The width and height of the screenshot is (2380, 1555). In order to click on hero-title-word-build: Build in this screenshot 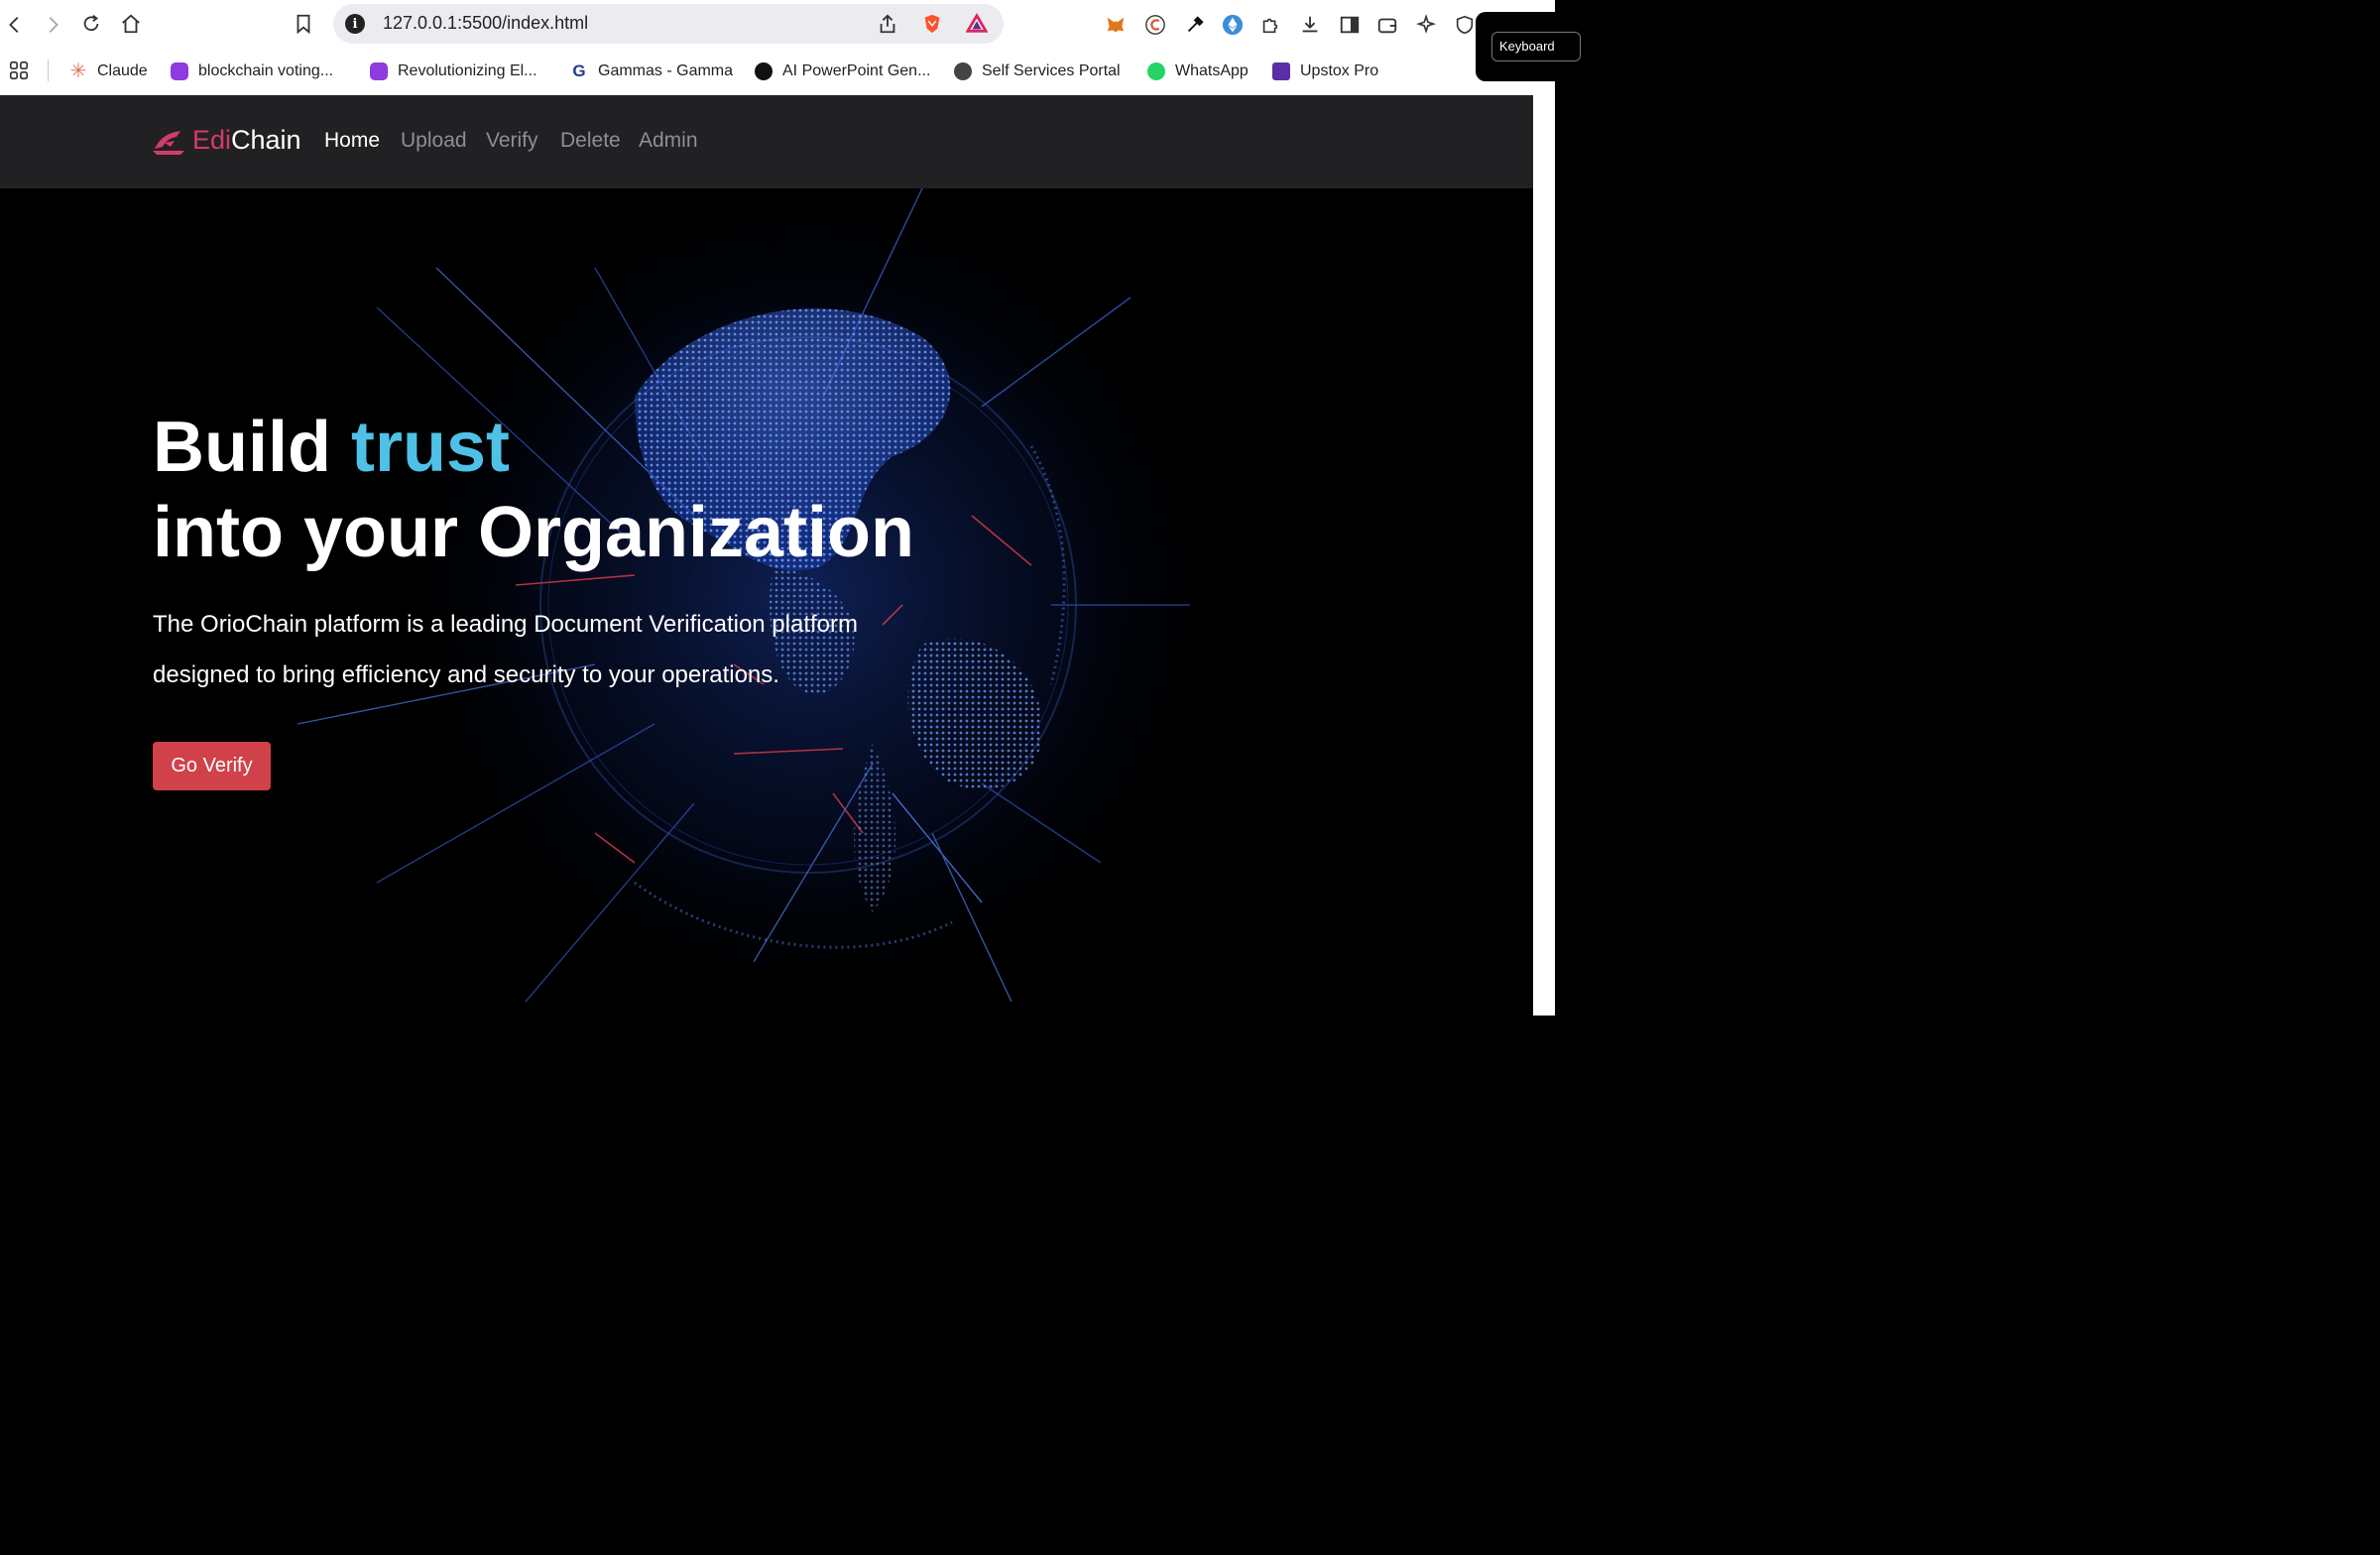, I will do `click(242, 447)`.